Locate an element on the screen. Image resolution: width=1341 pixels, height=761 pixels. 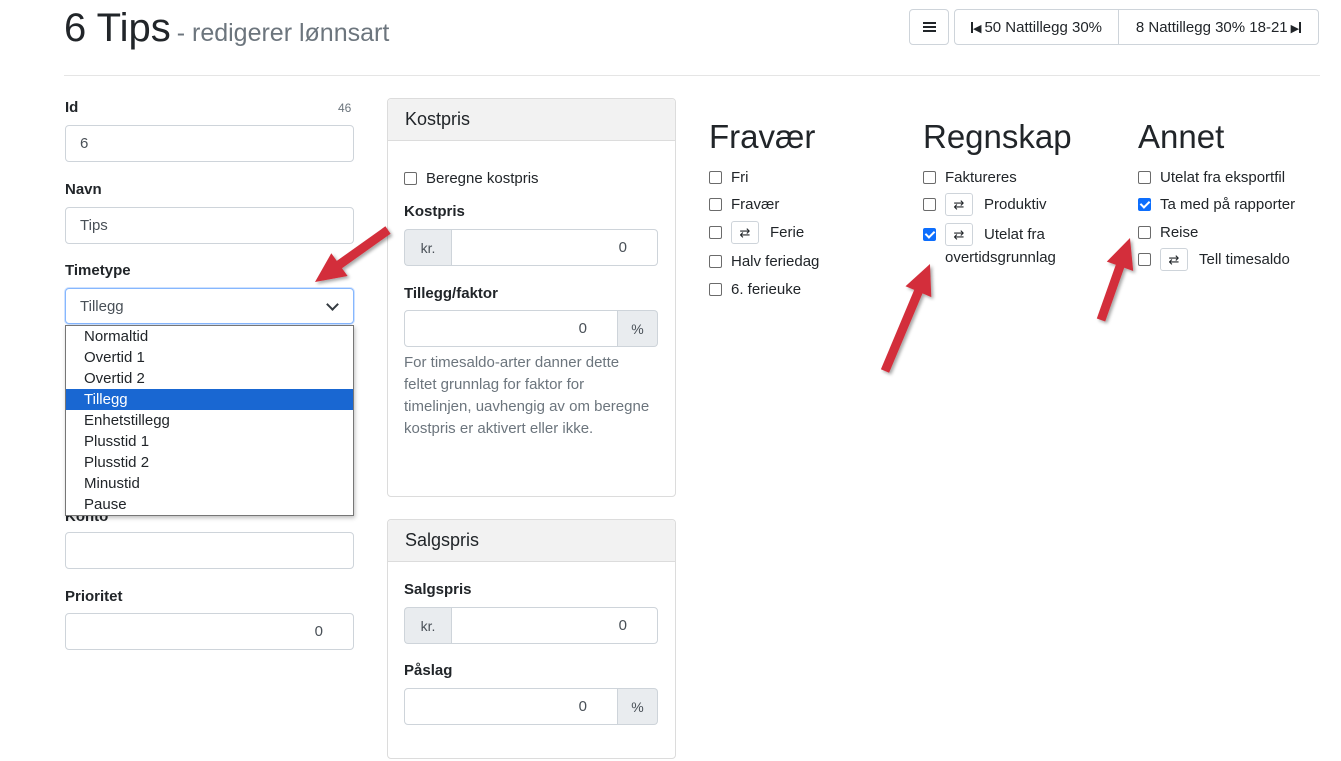
arrow-to-timetype is located at coordinates (353, 254).